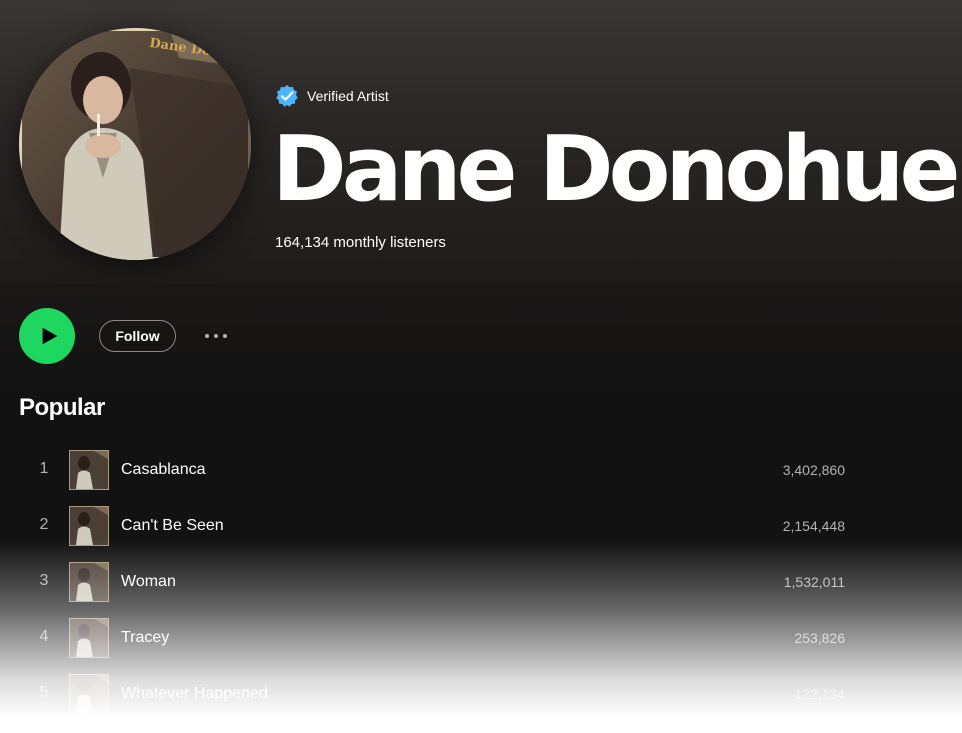 The width and height of the screenshot is (962, 733). What do you see at coordinates (44, 468) in the screenshot?
I see `track-number: 1` at bounding box center [44, 468].